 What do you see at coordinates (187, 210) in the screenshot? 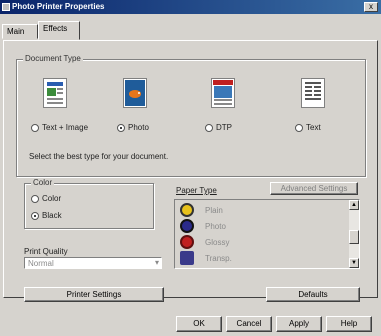
I see `plain-paper-icon` at bounding box center [187, 210].